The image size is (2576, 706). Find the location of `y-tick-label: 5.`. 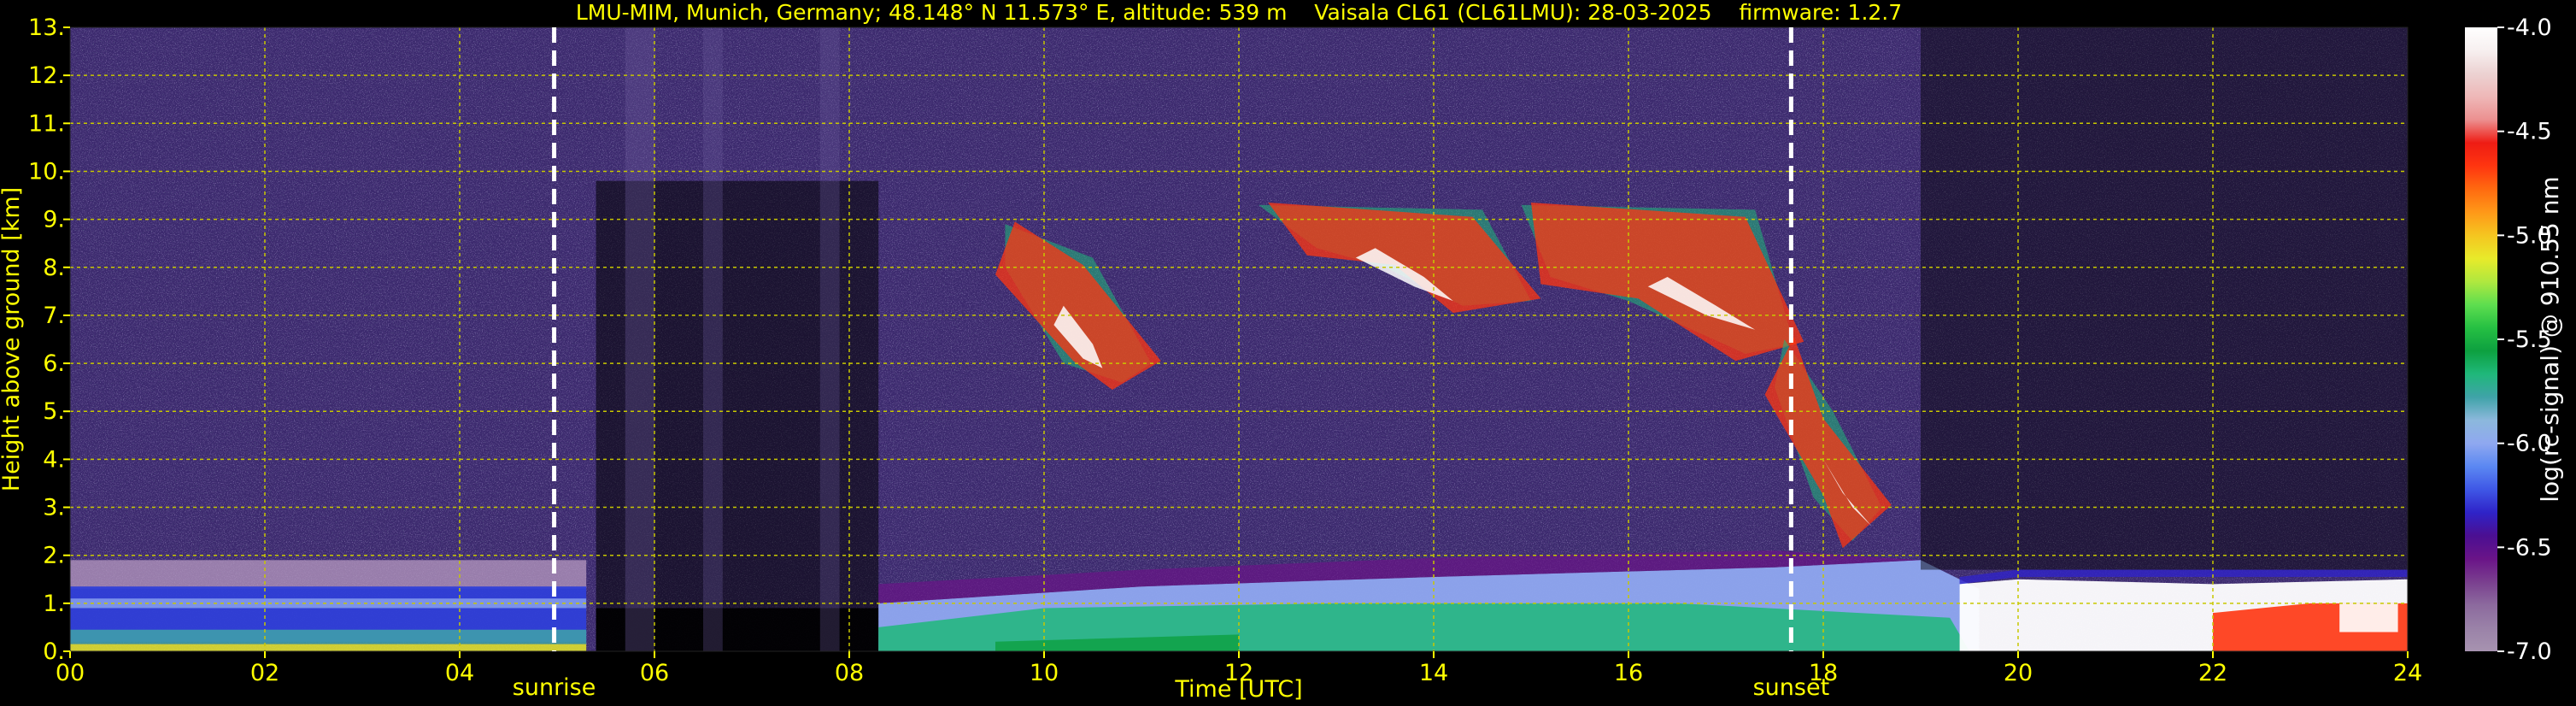

y-tick-label: 5. is located at coordinates (54, 411).